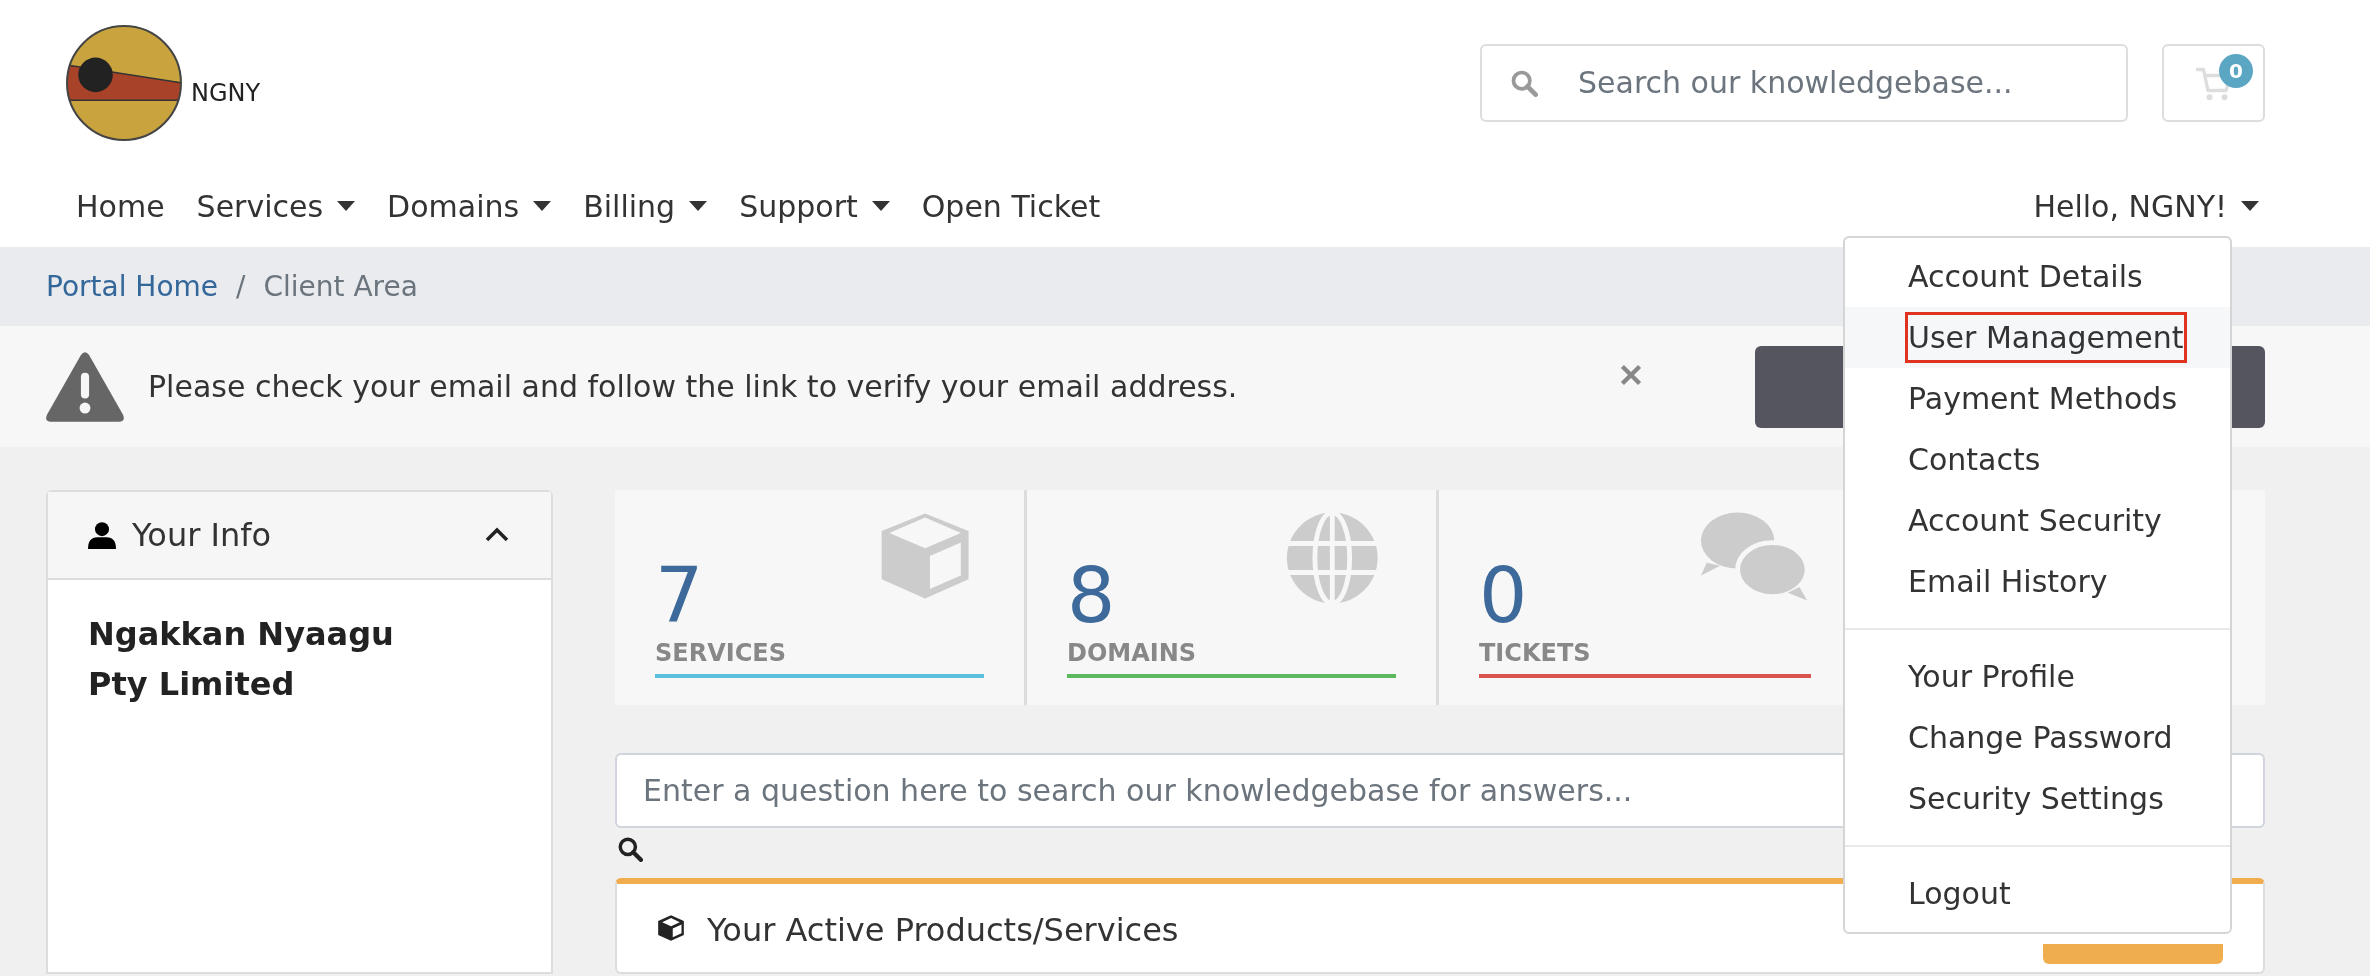  I want to click on user-icon, so click(102, 535).